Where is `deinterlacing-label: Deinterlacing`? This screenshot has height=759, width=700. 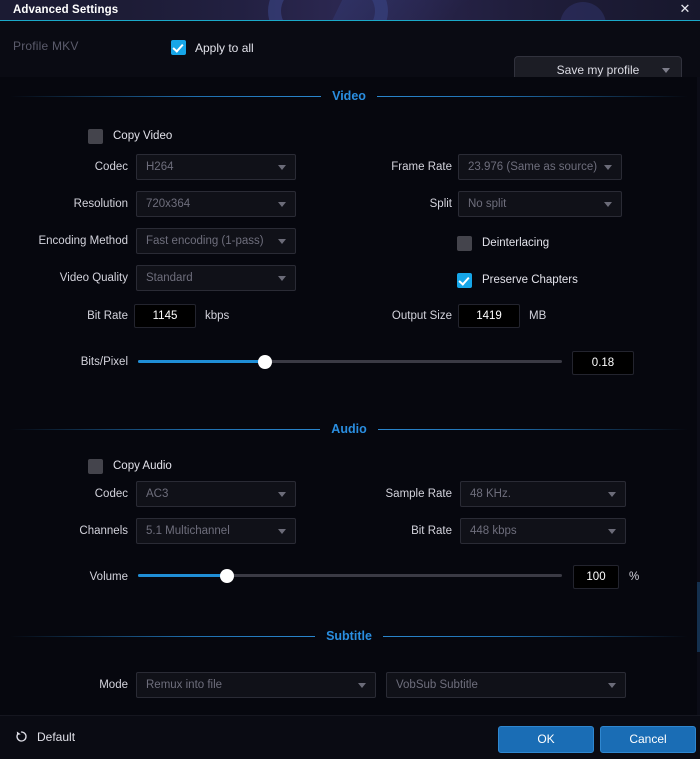 deinterlacing-label: Deinterlacing is located at coordinates (516, 243).